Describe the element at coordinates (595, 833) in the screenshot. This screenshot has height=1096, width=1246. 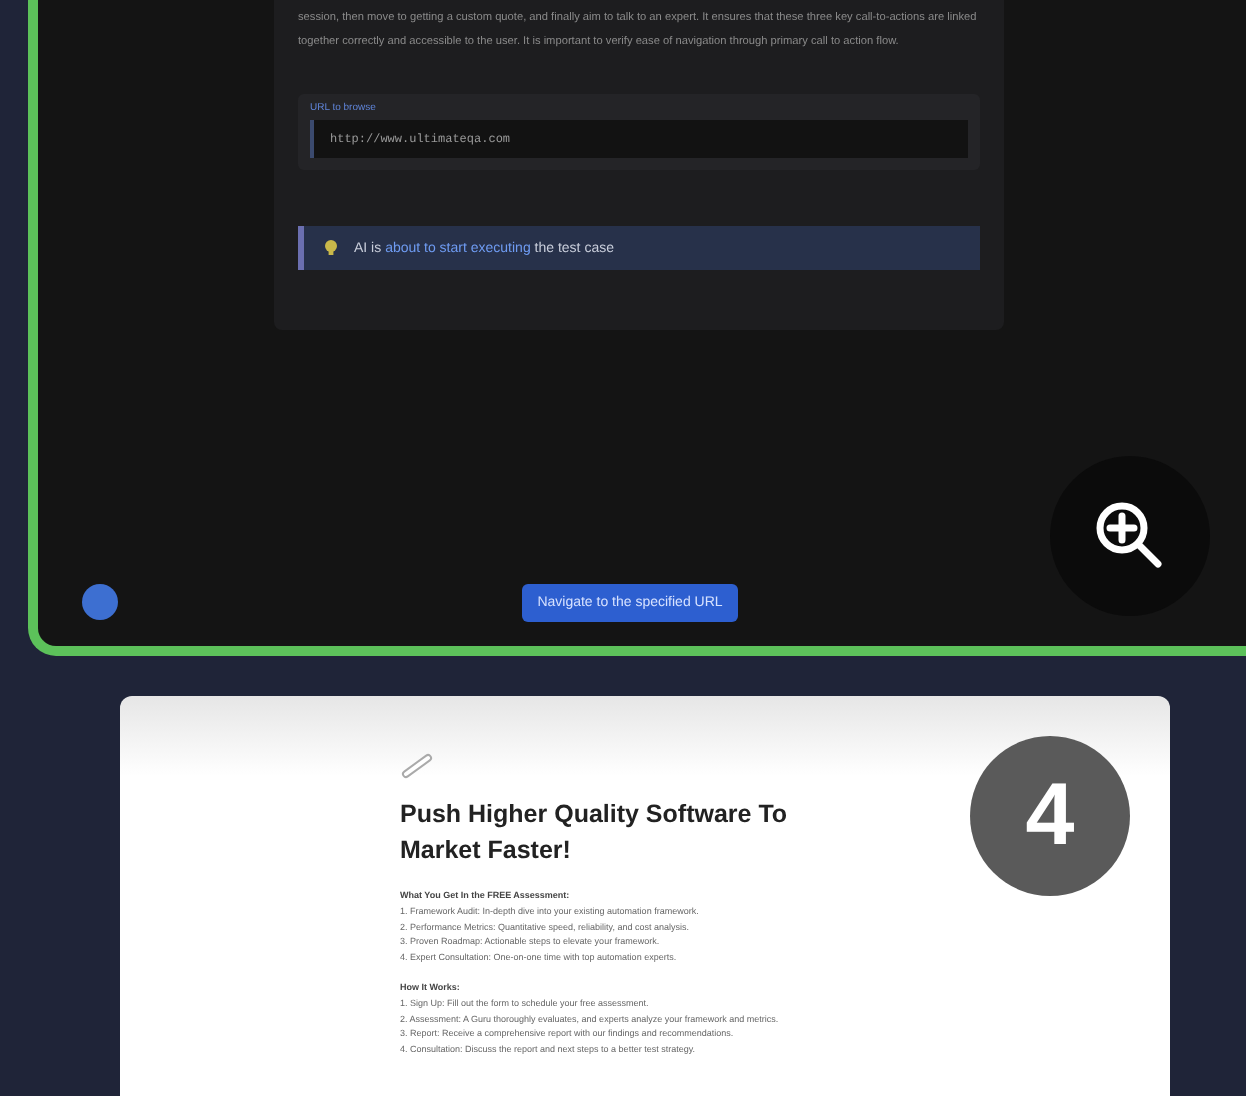
I see `card-heading: Push Higher Quality Software To Market Faster!` at that location.